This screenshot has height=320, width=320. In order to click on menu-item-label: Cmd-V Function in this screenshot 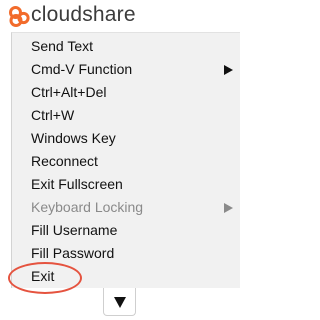, I will do `click(82, 69)`.